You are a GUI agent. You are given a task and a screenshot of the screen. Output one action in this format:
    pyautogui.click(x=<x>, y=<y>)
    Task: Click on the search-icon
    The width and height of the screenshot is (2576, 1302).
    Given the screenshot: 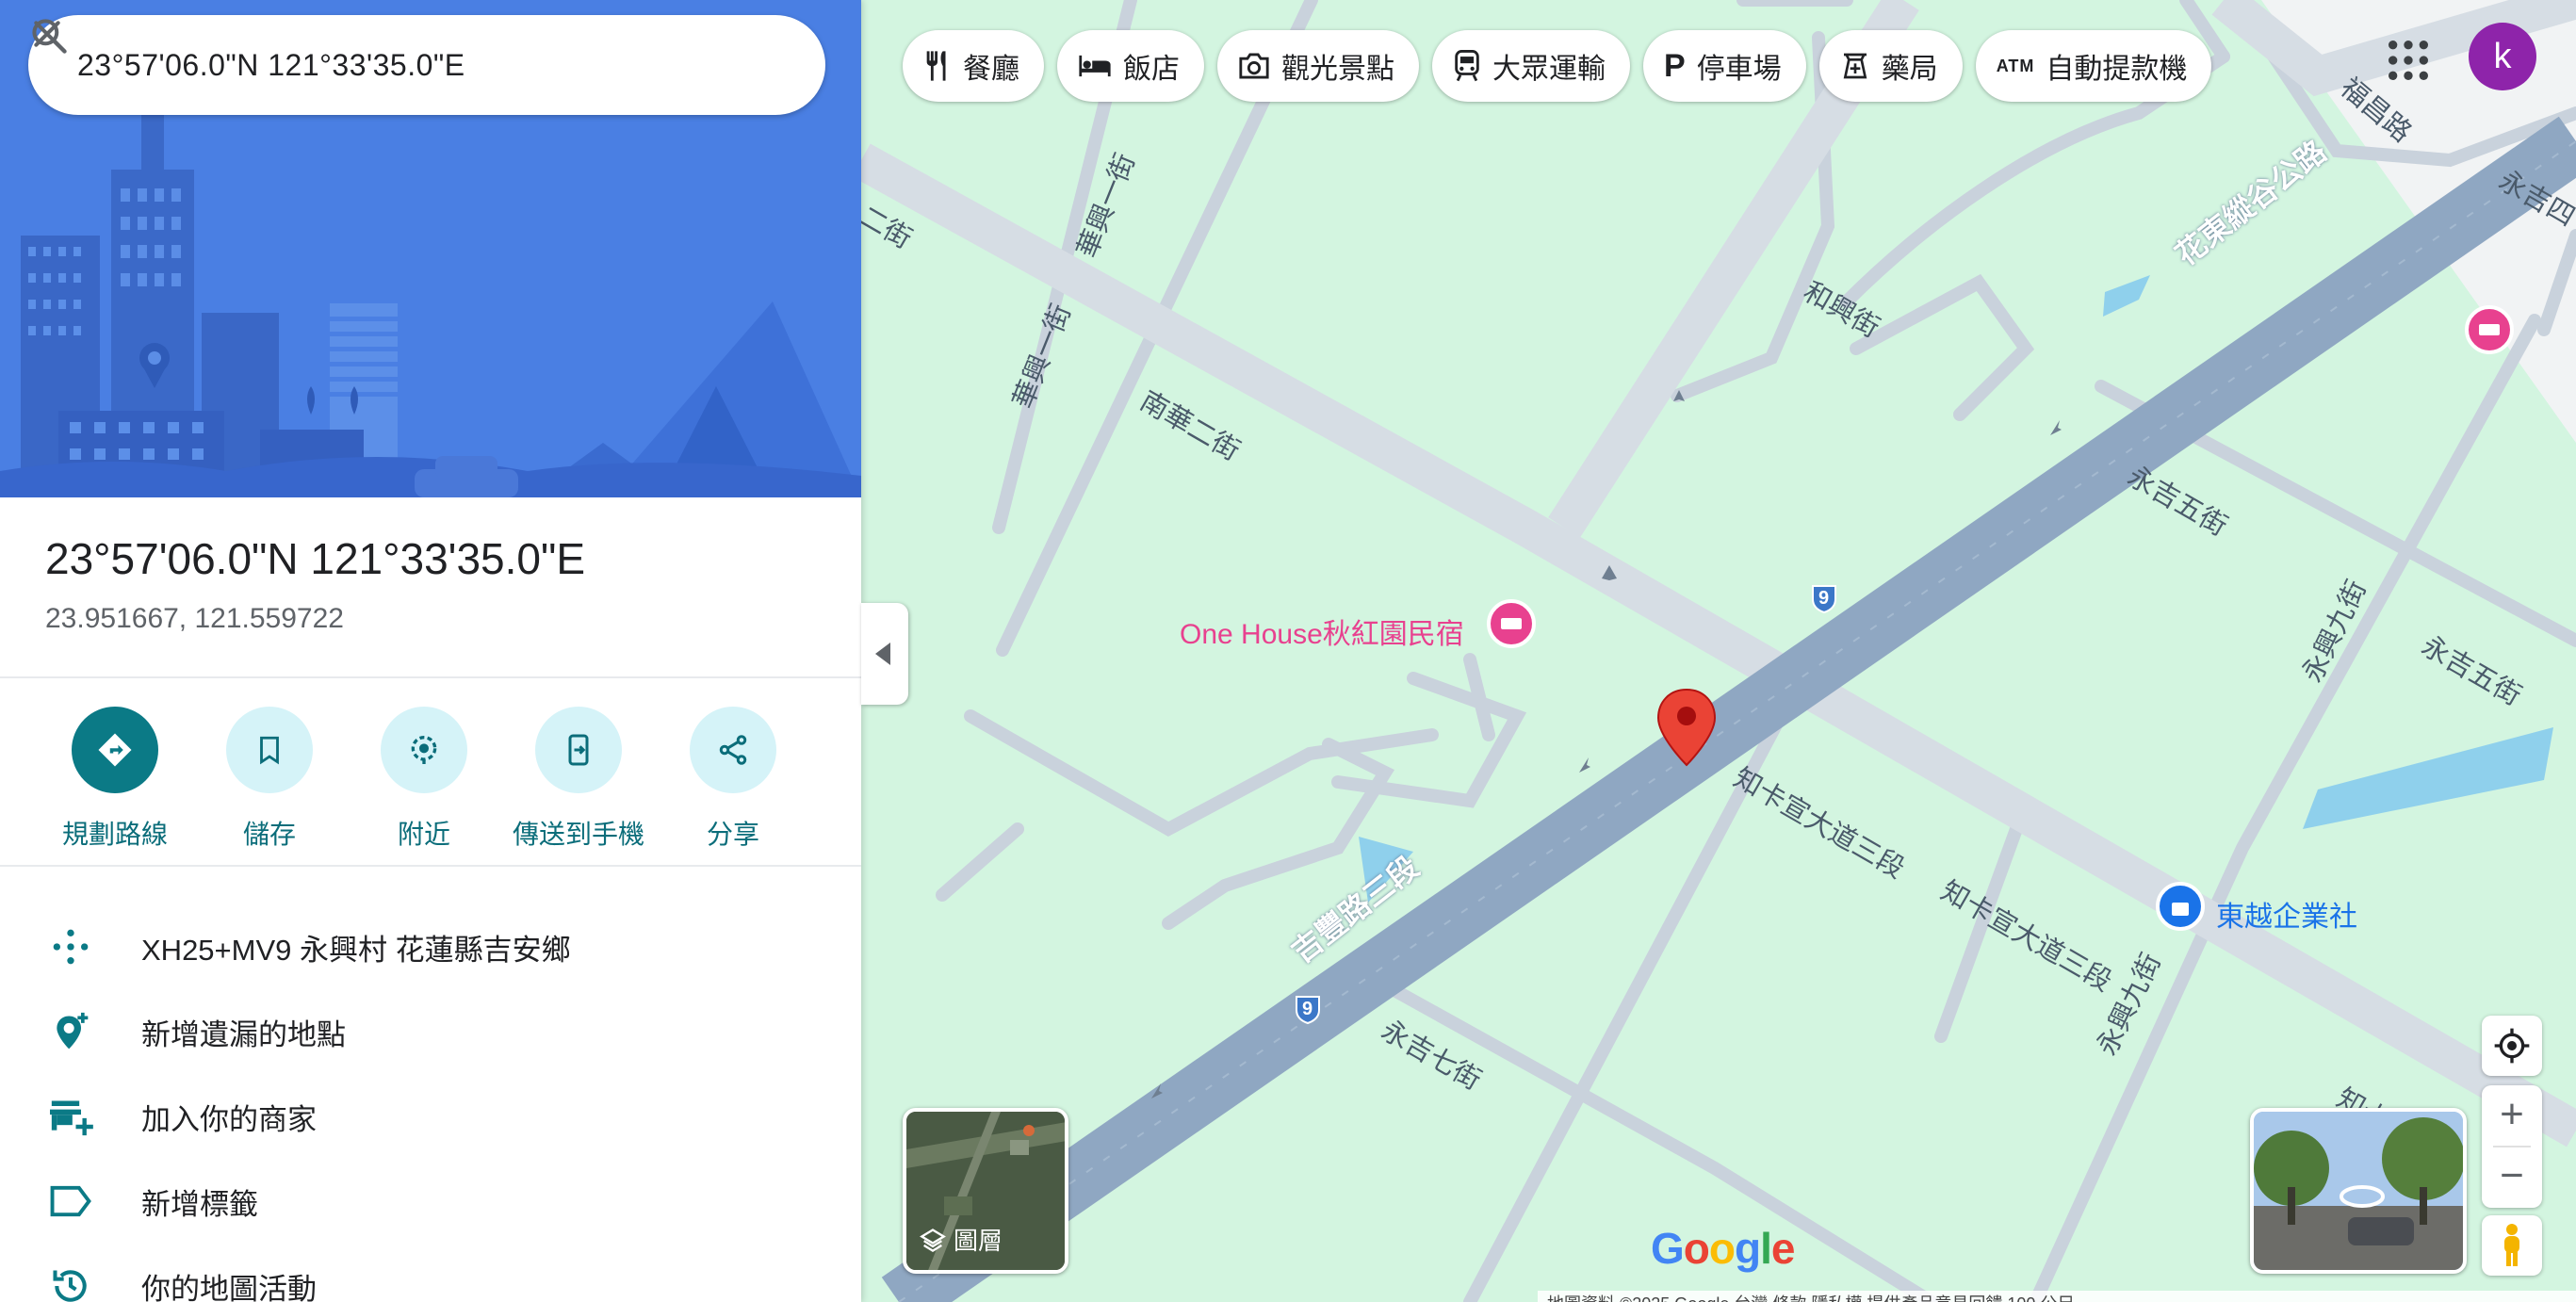 What is the action you would take?
    pyautogui.click(x=371, y=59)
    